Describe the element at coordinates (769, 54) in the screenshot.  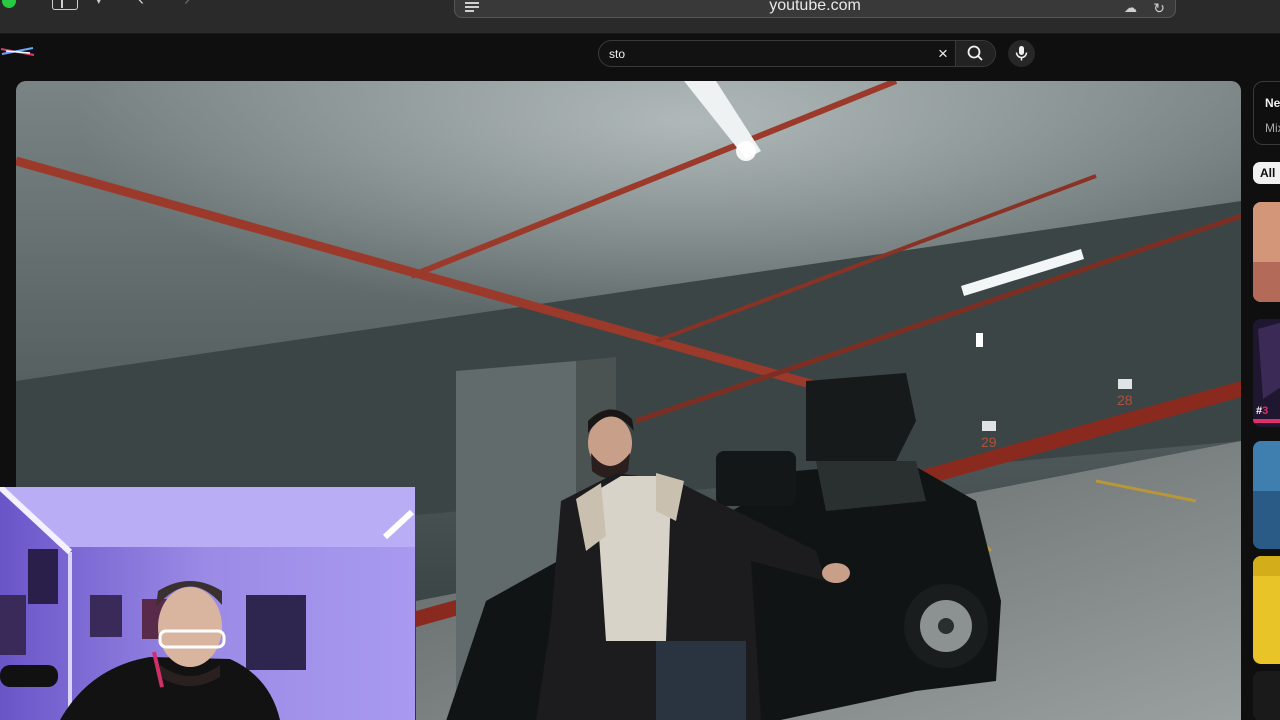
I see `search-input` at that location.